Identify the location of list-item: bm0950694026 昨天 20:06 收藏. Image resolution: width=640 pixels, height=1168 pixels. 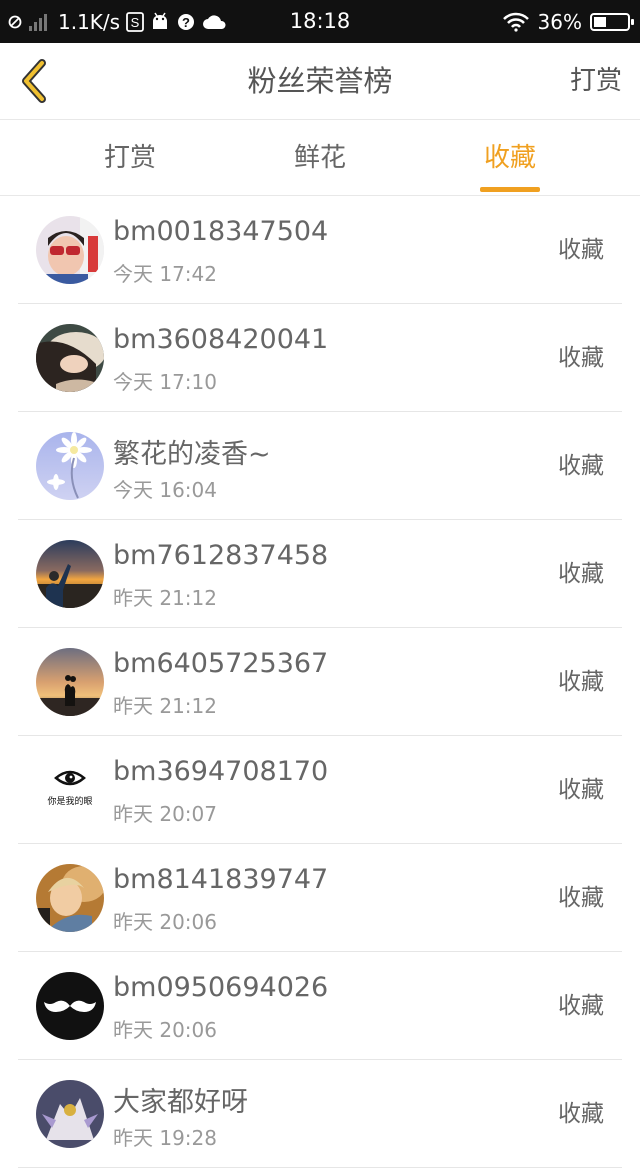
(320, 1006).